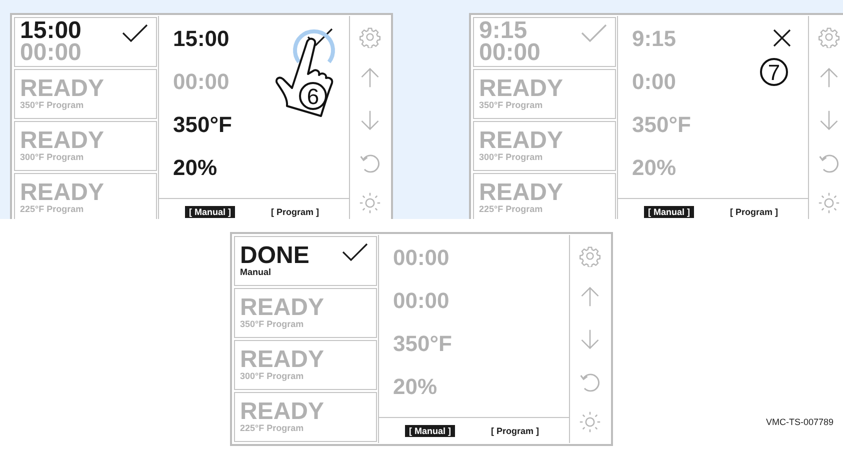 This screenshot has height=454, width=843. I want to click on program-card: 9:15 00:00, so click(544, 42).